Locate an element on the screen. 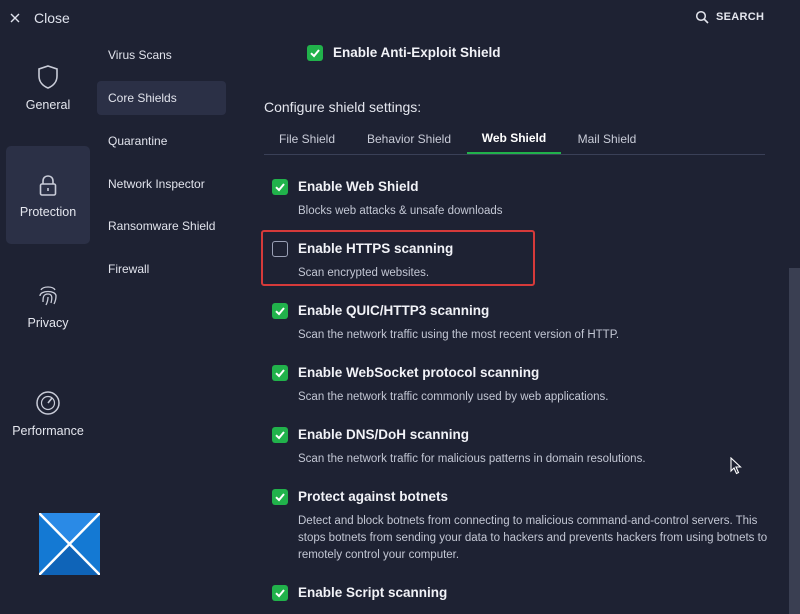 This screenshot has height=614, width=800. nav-general: General is located at coordinates (48, 90).